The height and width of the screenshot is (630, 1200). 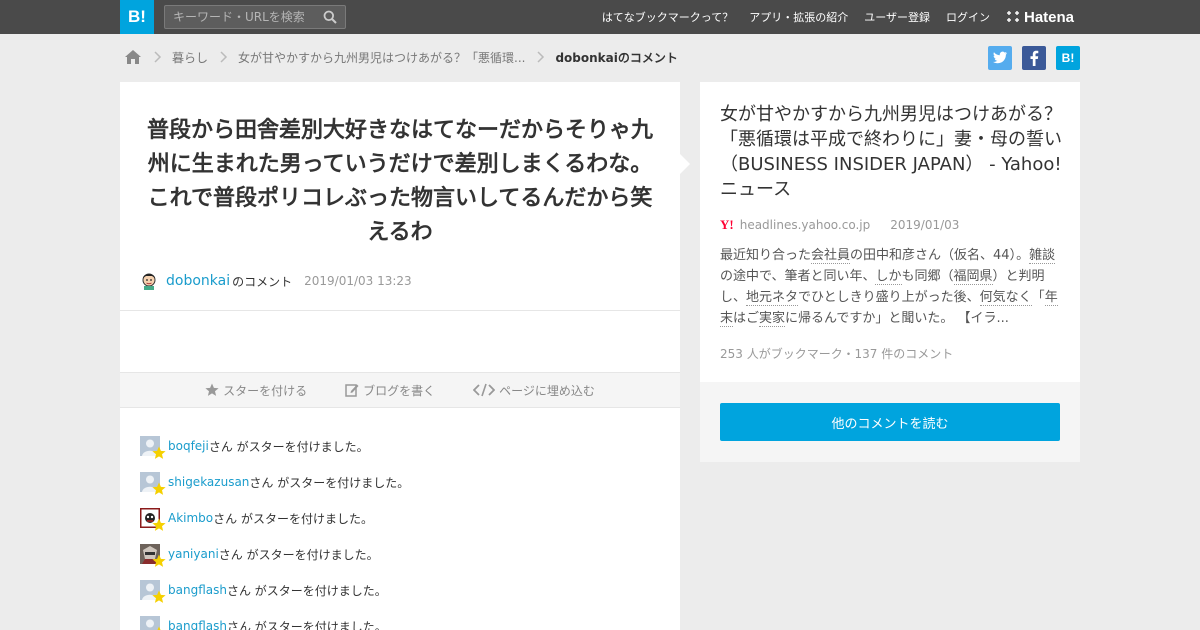 I want to click on nav-login: ログイン, so click(x=968, y=17).